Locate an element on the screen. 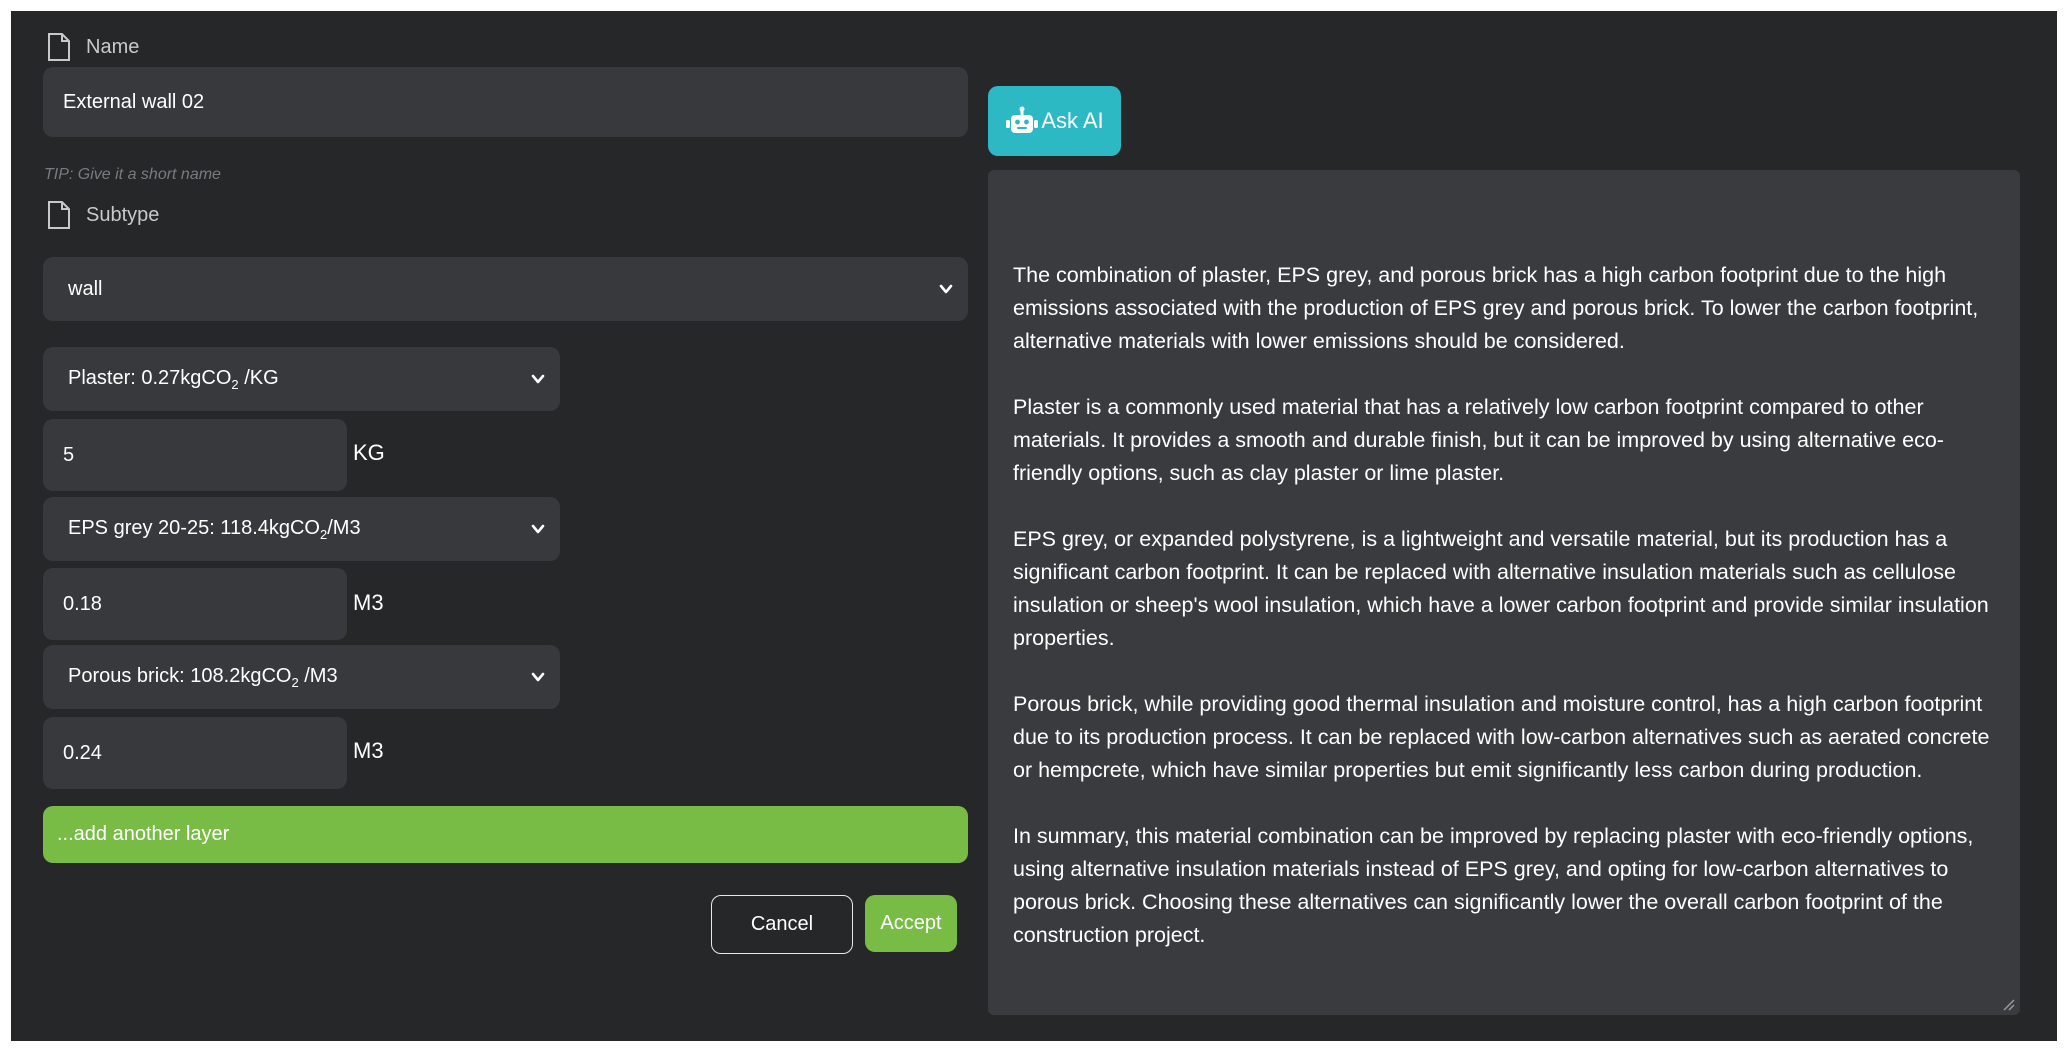 The height and width of the screenshot is (1051, 2068). ask-ai-button: Ask AI is located at coordinates (1054, 121).